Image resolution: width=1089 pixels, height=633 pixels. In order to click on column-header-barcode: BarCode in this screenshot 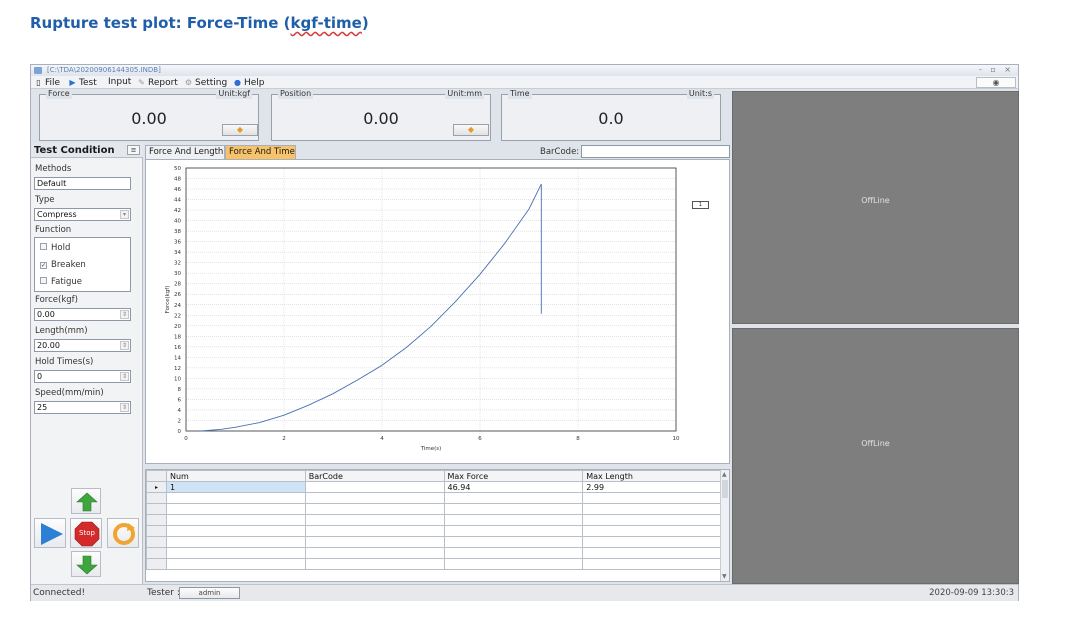, I will do `click(374, 476)`.